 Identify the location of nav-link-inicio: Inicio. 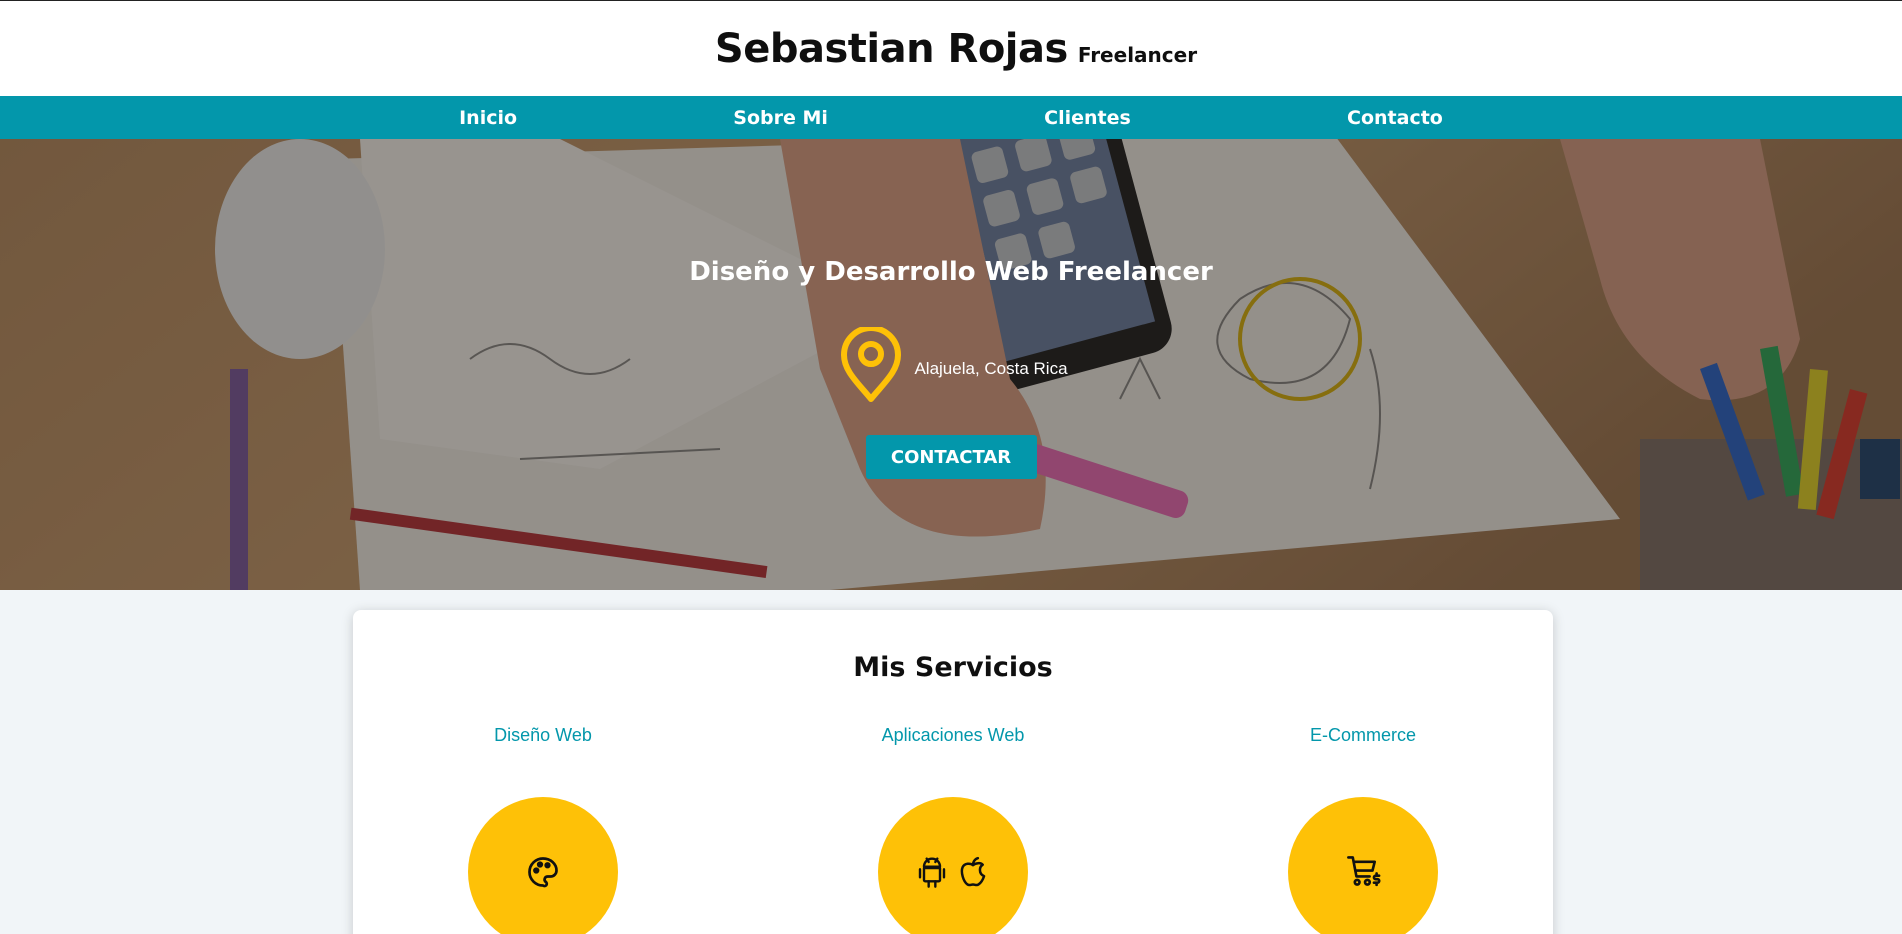
(488, 118).